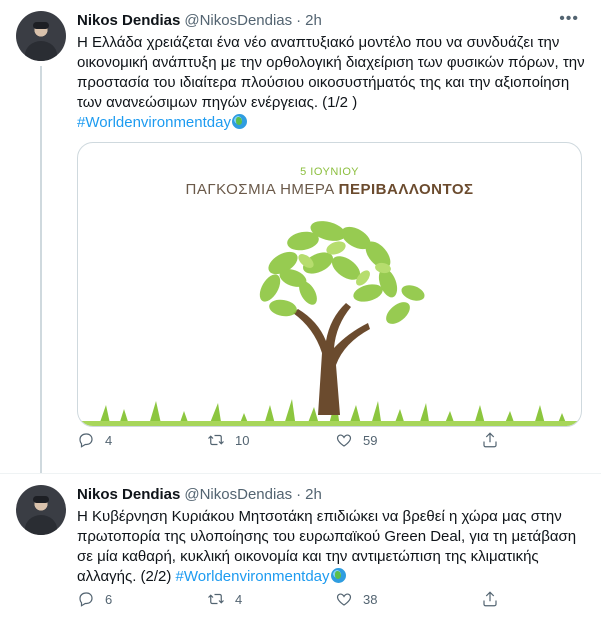  What do you see at coordinates (109, 599) in the screenshot?
I see `reply-count: 6` at bounding box center [109, 599].